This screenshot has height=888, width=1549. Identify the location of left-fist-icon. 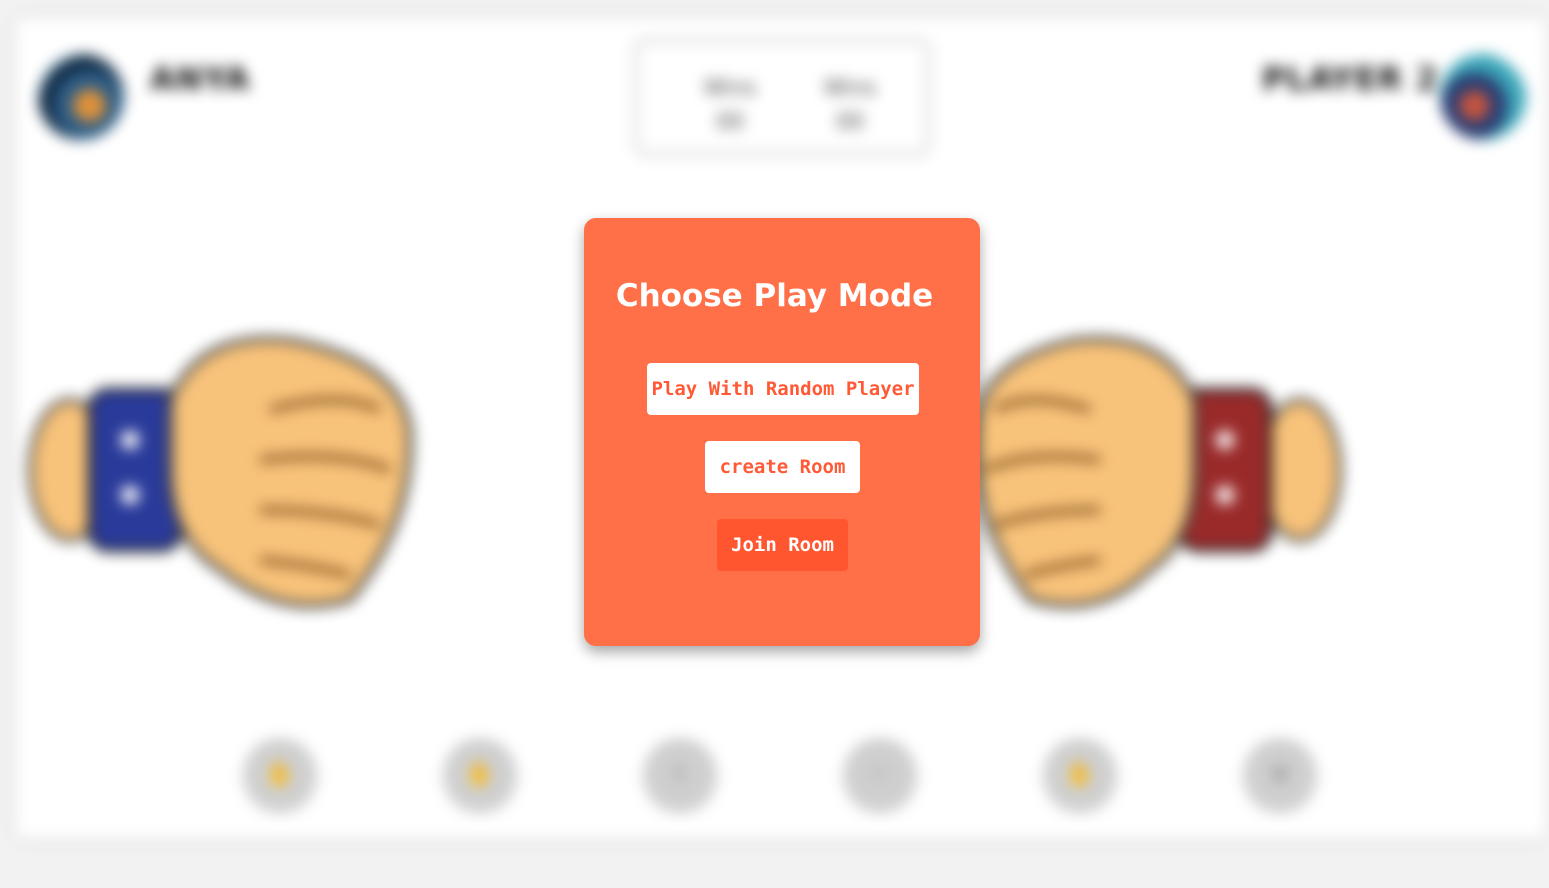
(220, 472).